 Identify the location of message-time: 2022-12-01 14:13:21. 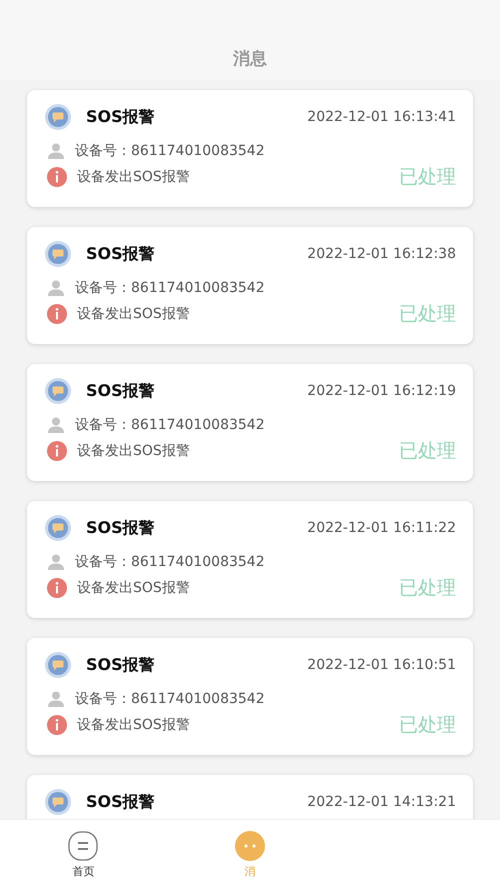
(381, 802).